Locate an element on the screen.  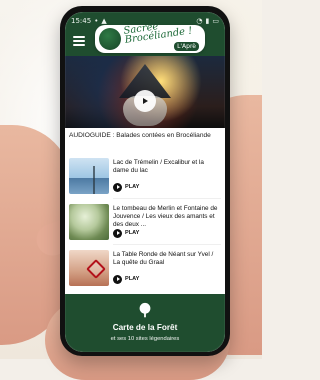
play-button is located at coordinates (145, 101).